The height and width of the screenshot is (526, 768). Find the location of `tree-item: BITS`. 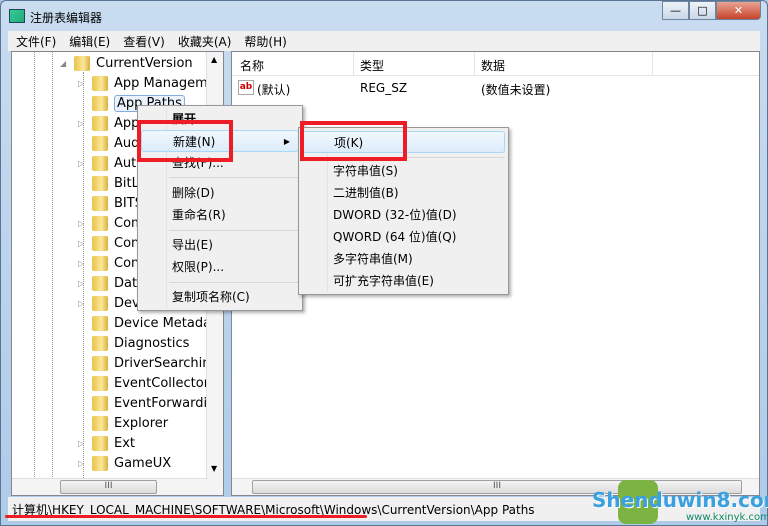

tree-item: BITS is located at coordinates (110, 203).